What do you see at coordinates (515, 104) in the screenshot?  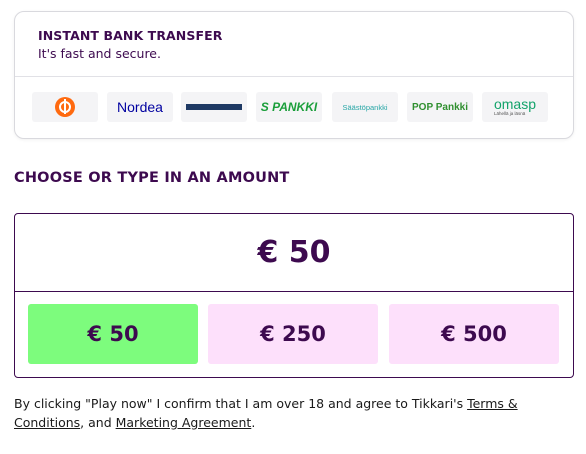 I see `omasp-logo-text: omasp` at bounding box center [515, 104].